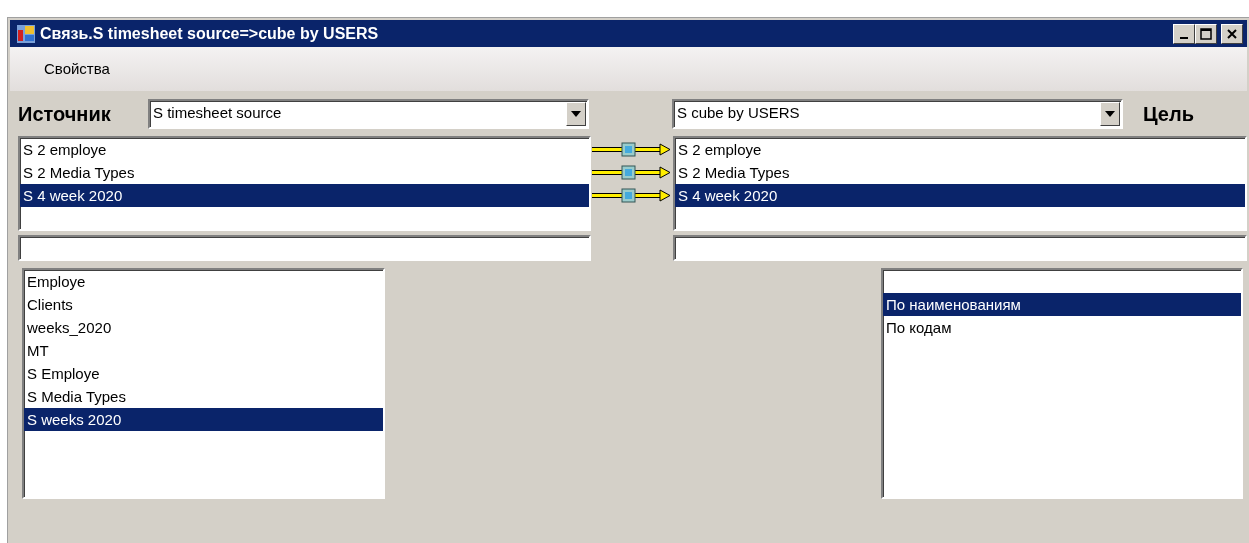  I want to click on maximize-icon, so click(1206, 33).